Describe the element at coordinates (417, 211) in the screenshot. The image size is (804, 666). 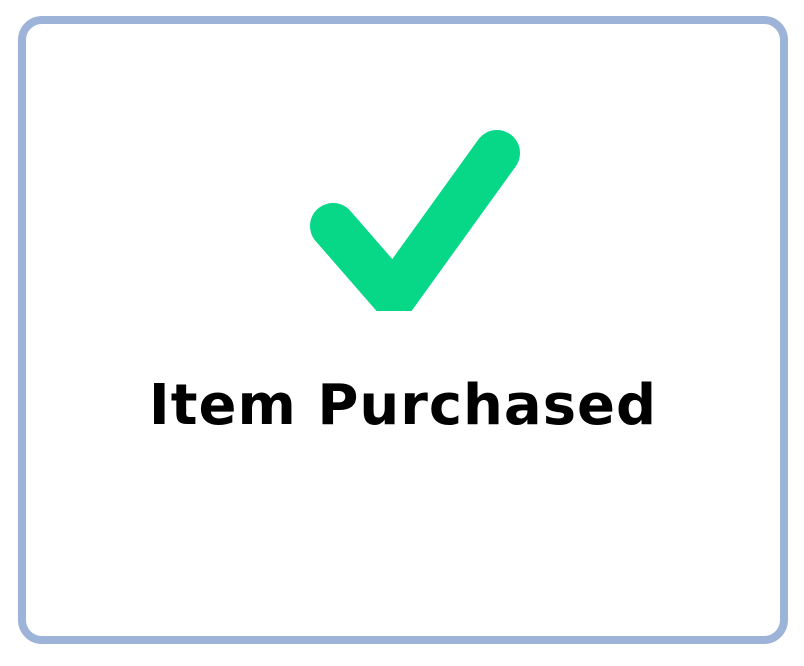
I see `checkmark-icon` at that location.